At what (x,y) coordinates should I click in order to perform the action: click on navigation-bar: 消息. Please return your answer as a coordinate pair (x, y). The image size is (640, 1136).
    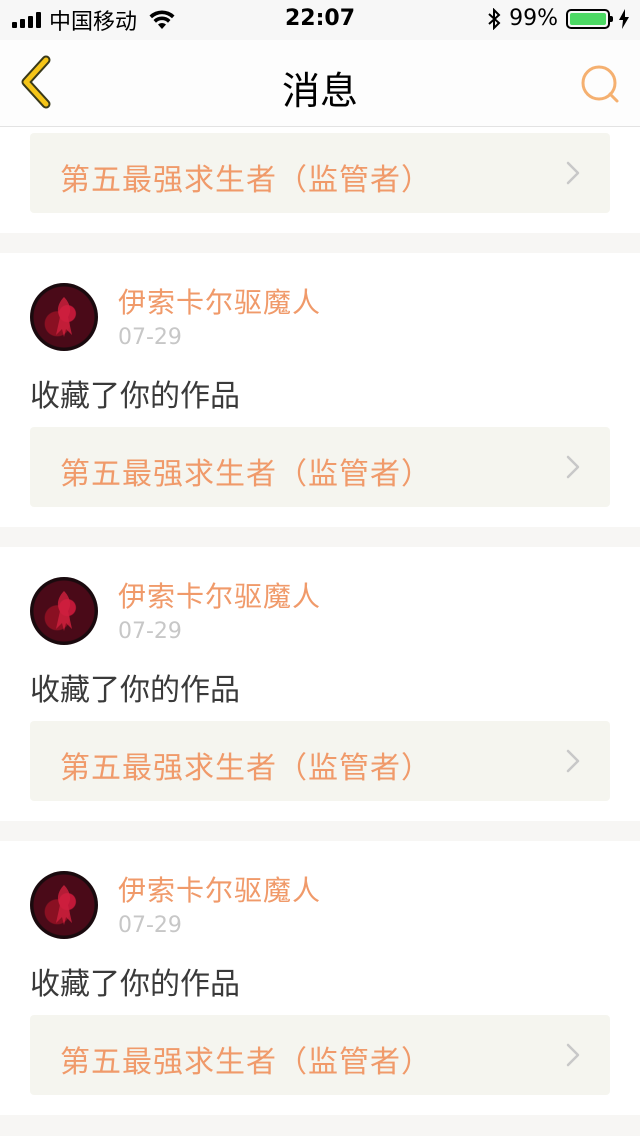
    Looking at the image, I should click on (320, 83).